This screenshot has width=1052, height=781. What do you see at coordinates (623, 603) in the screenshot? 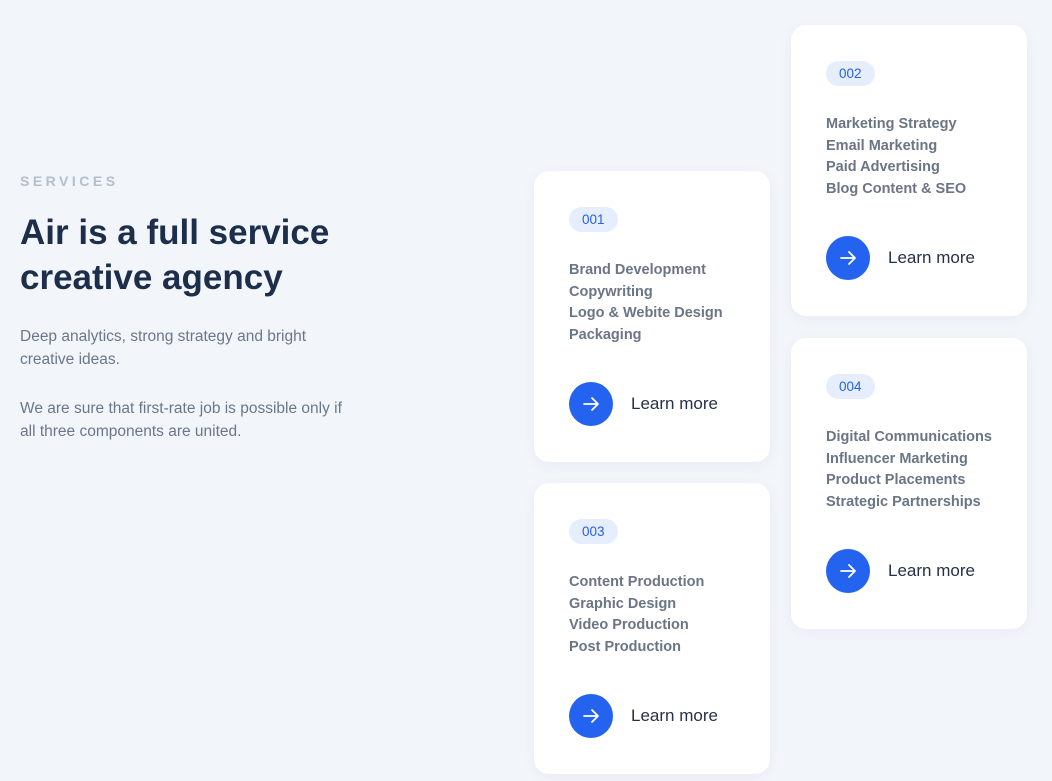
I see `service-item: Graphic Design` at bounding box center [623, 603].